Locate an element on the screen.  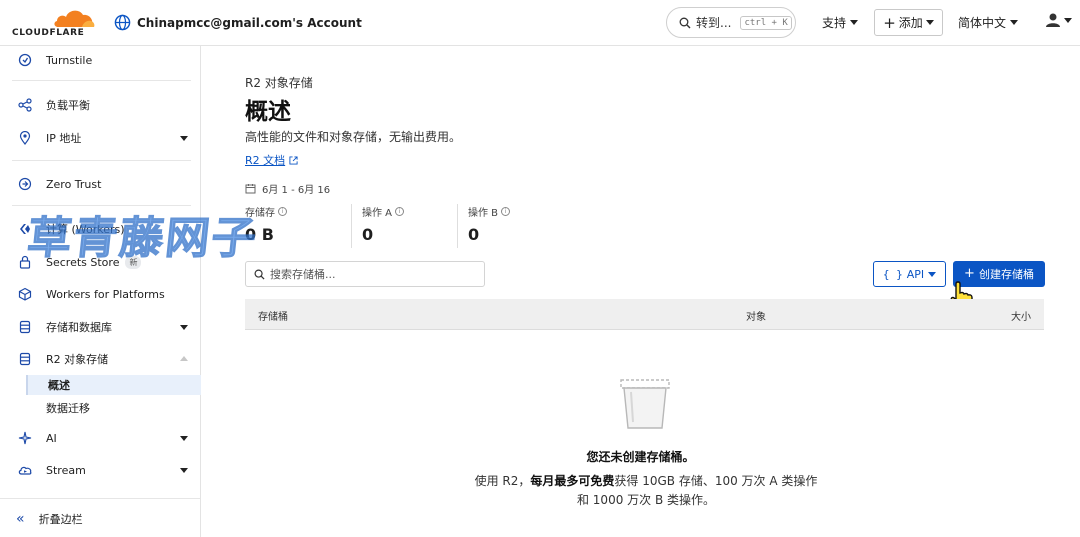
sidebar-item-label: Secrets Store is located at coordinates (83, 262).